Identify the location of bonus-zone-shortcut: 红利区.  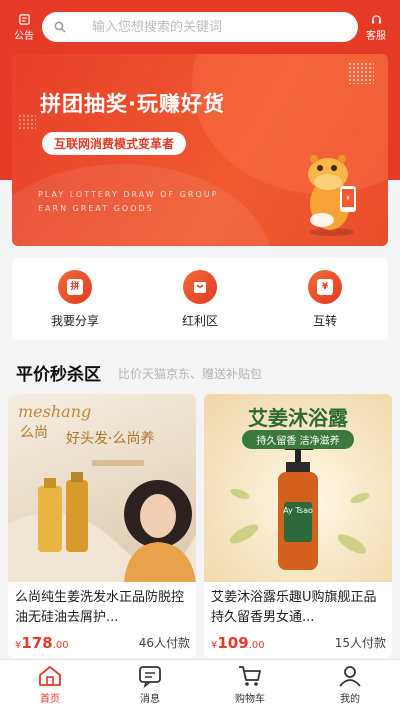
(200, 299).